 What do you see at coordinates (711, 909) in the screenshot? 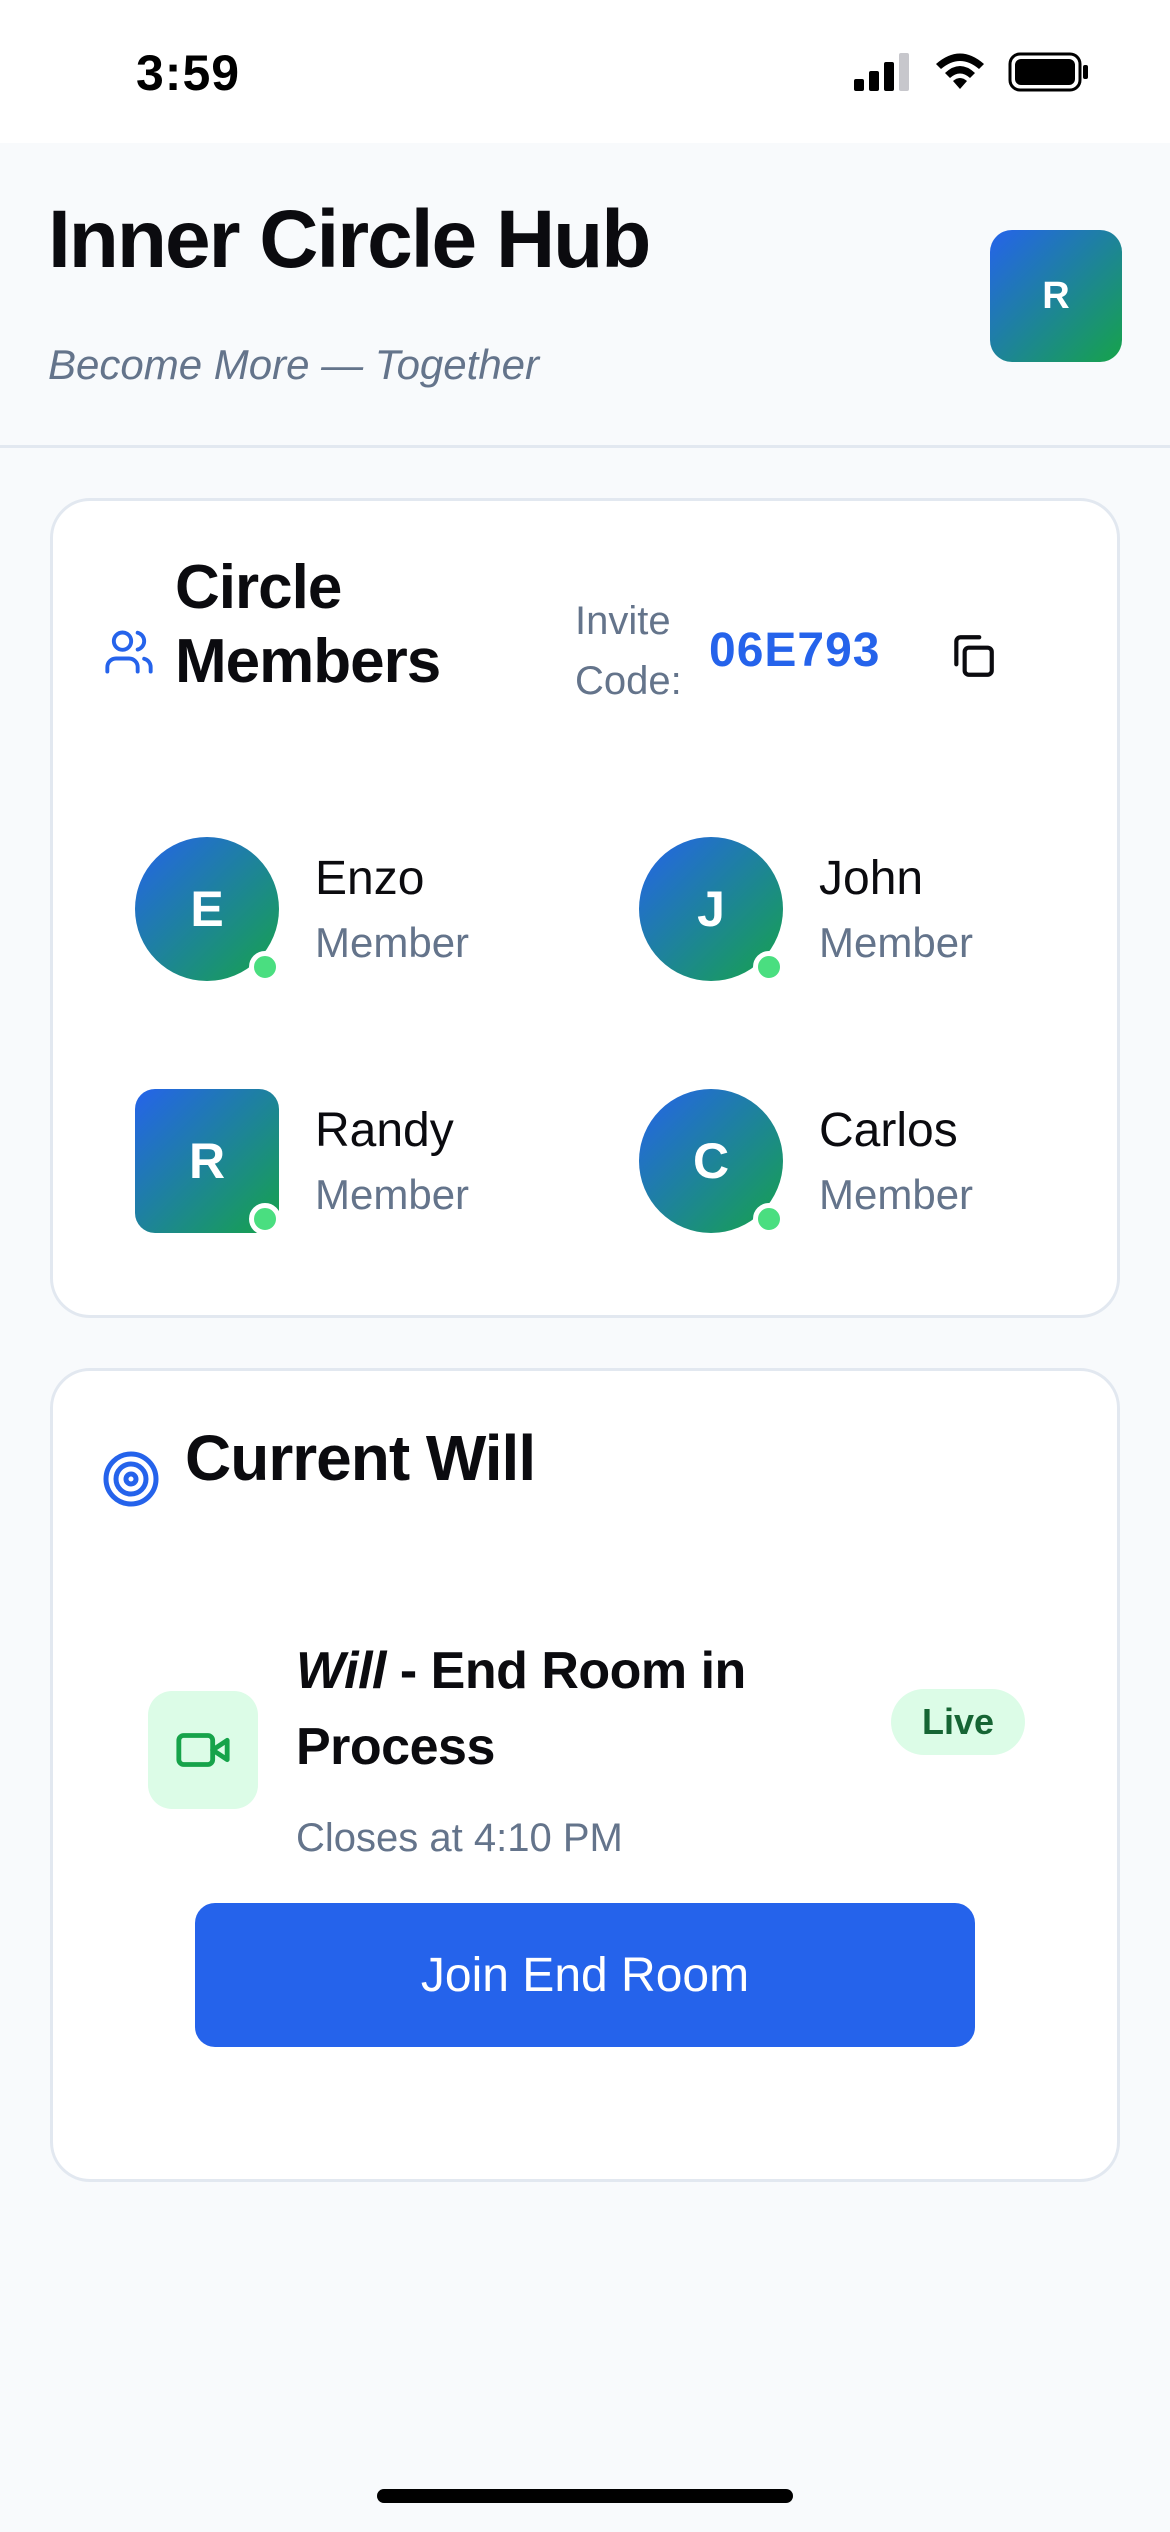
I see `avatar-initial: J` at bounding box center [711, 909].